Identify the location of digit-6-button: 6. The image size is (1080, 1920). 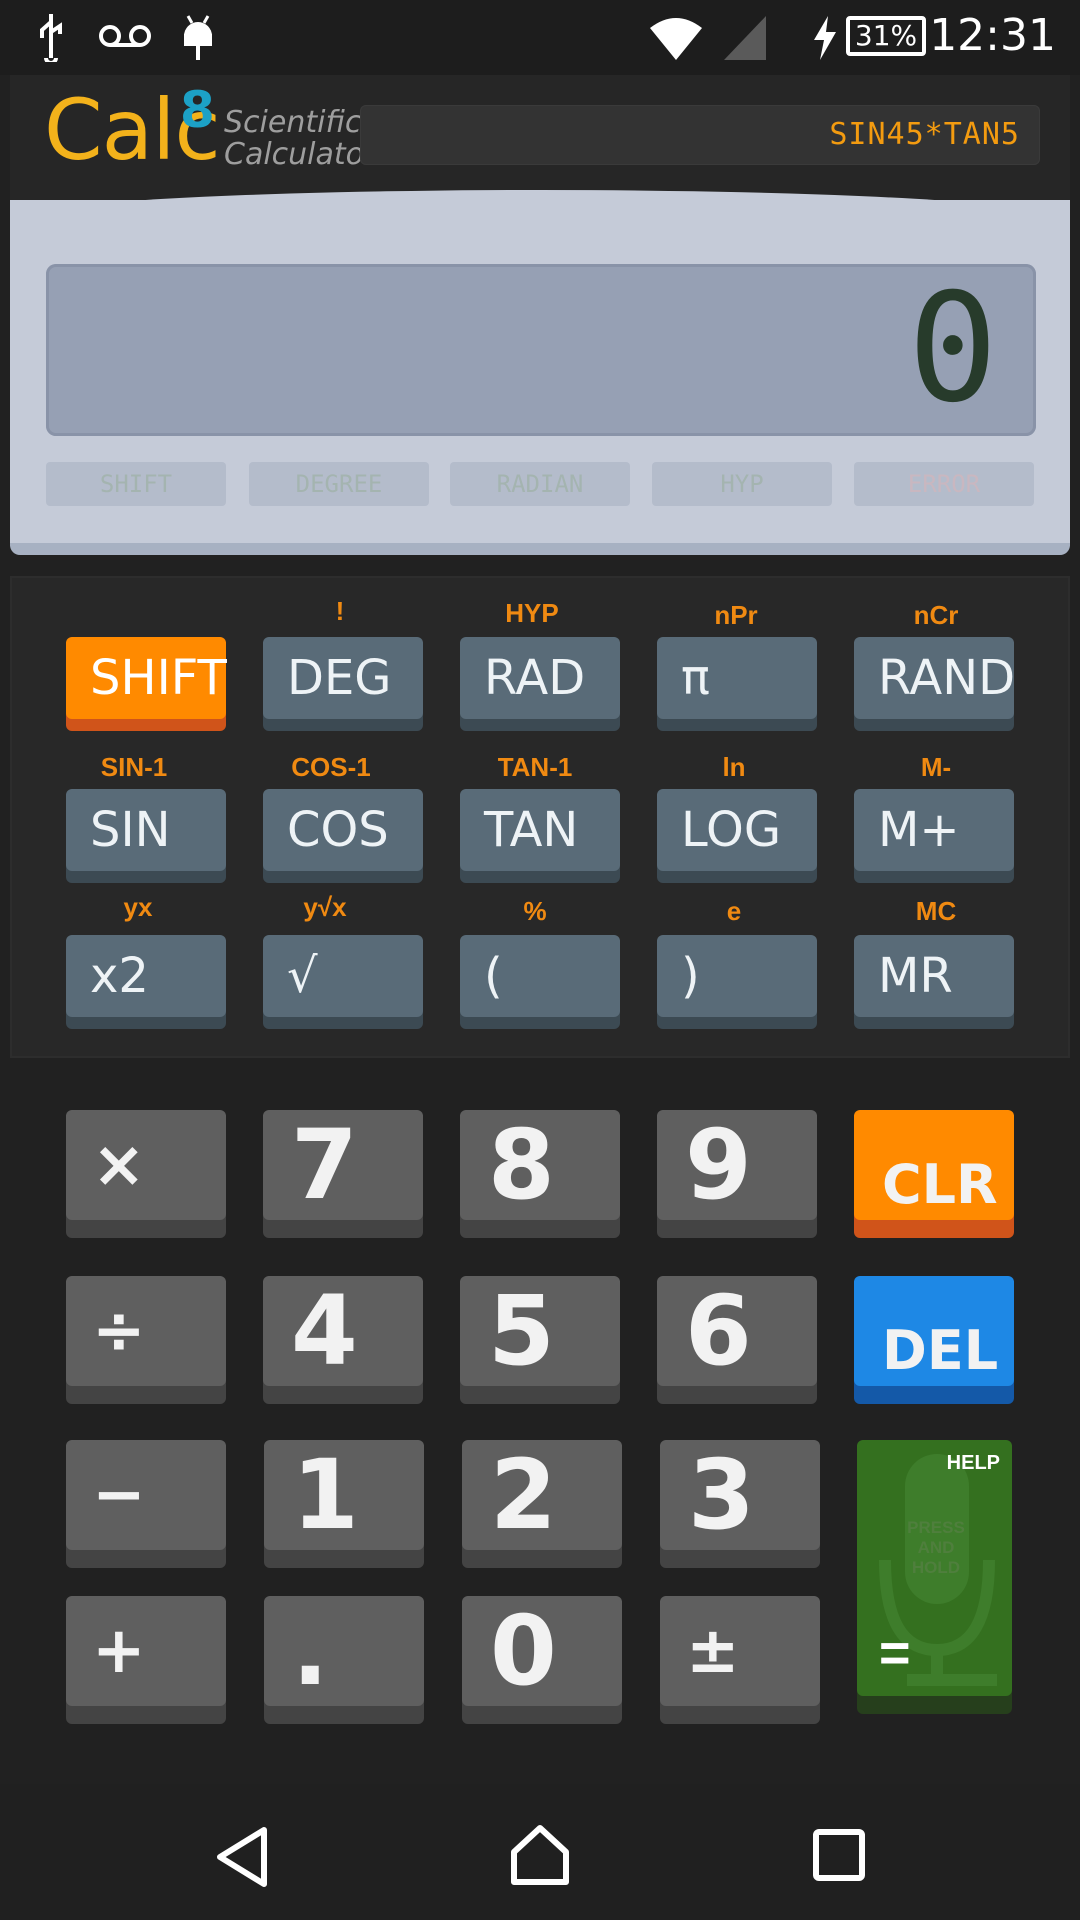
(737, 1331).